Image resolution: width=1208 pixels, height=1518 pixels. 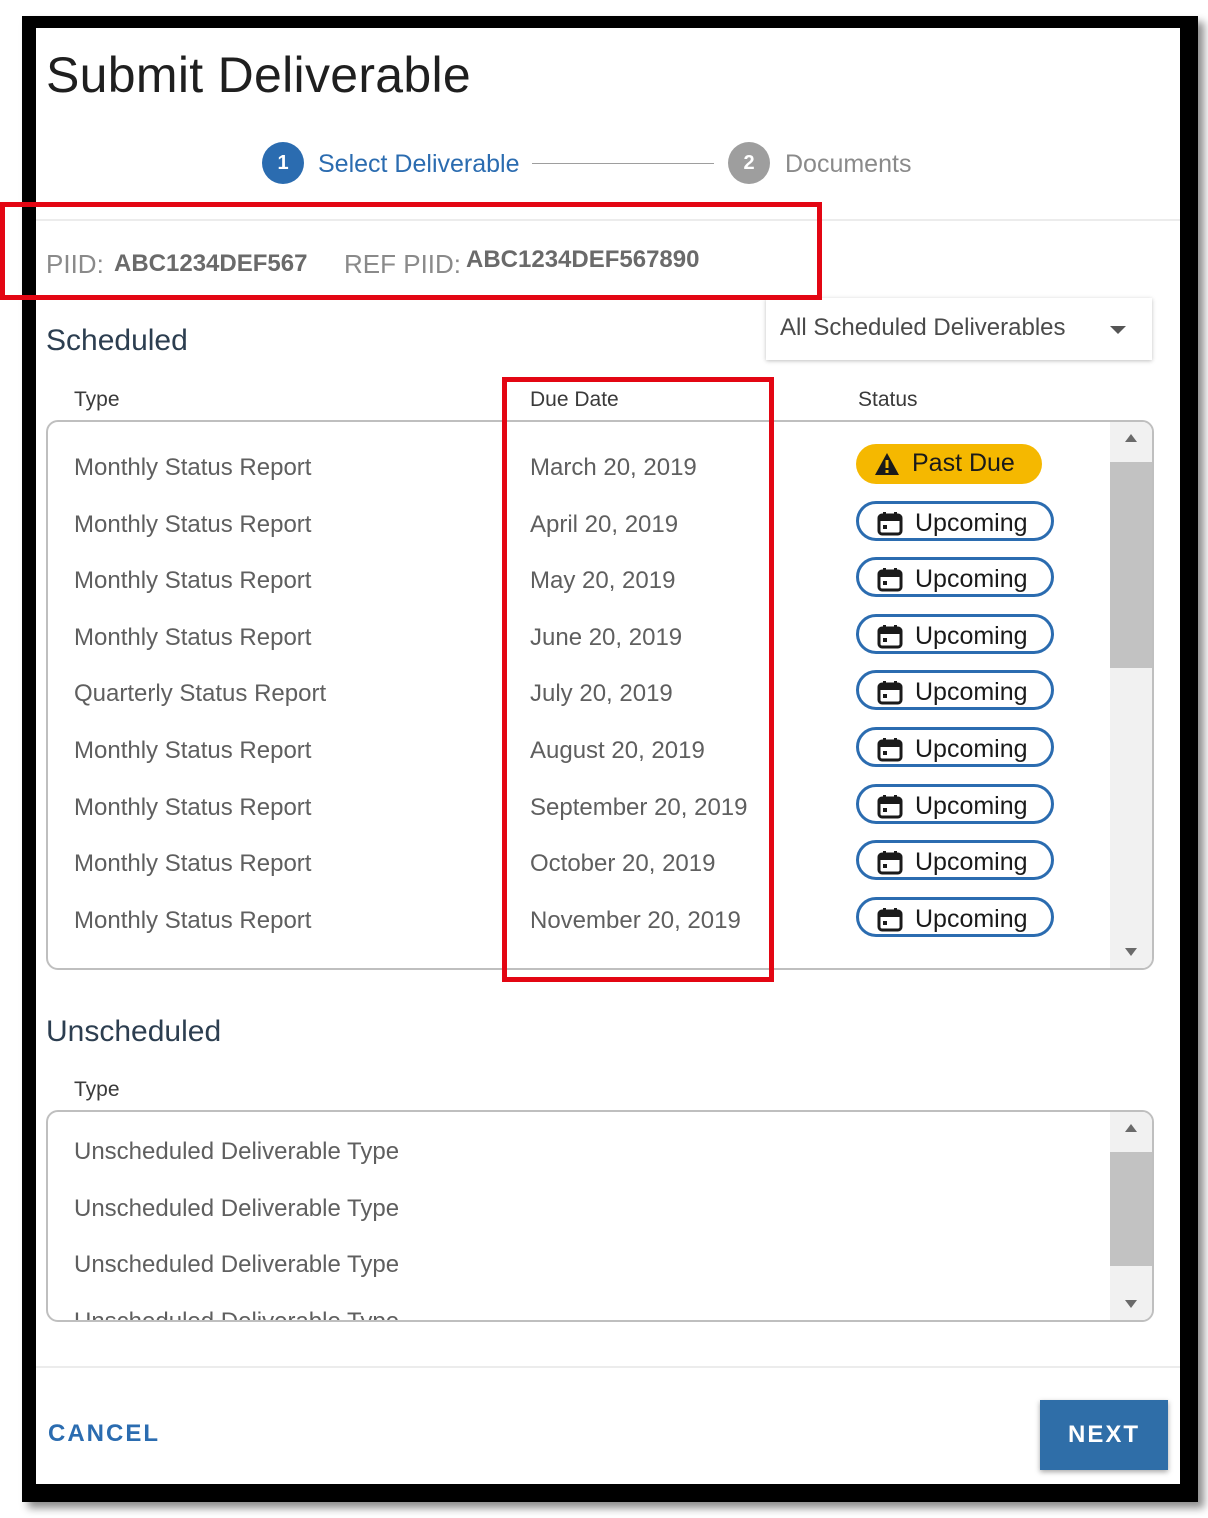 I want to click on row-due-date: July 20, 2019, so click(x=601, y=694).